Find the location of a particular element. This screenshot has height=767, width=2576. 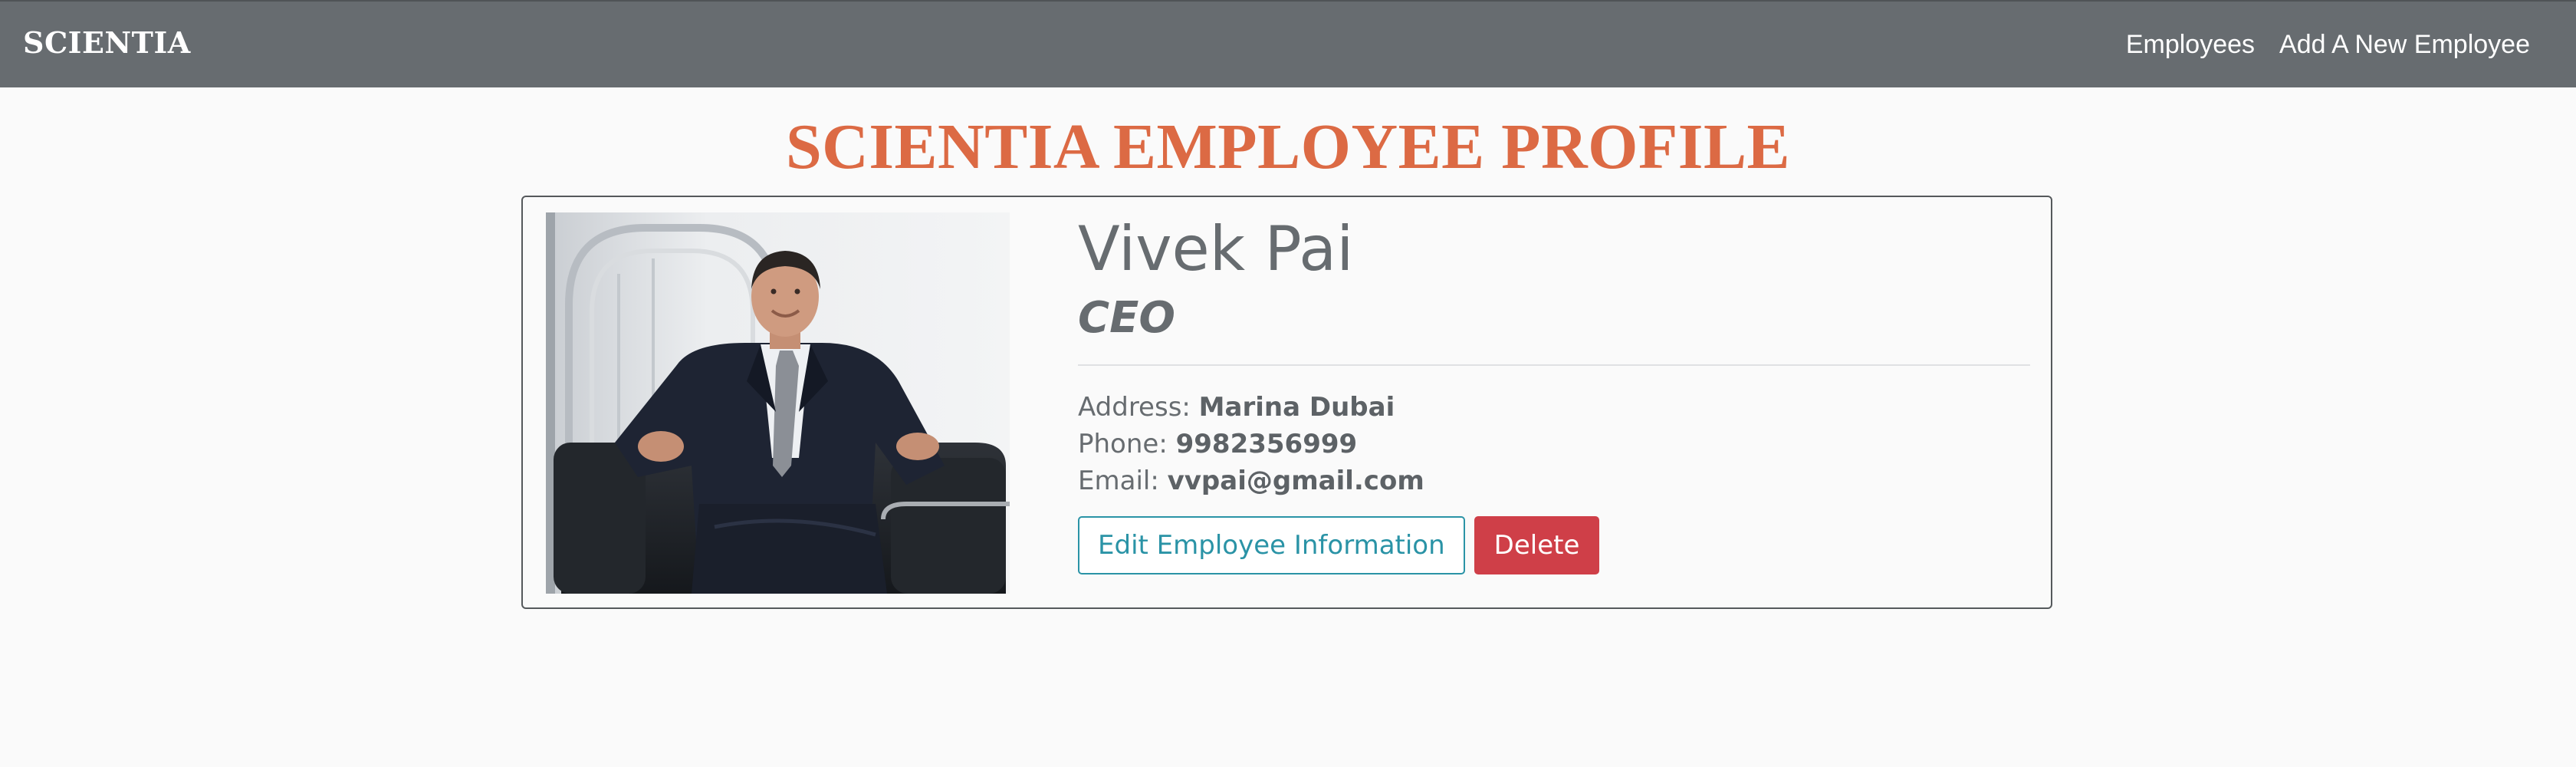

phone-label: Phone: is located at coordinates (1123, 444).